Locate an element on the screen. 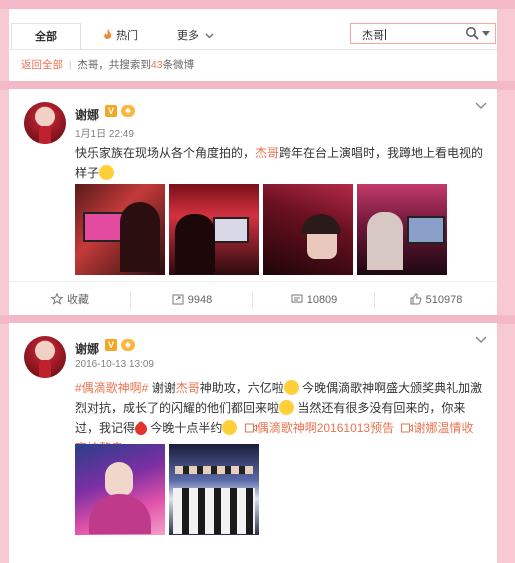 The width and height of the screenshot is (515, 563). favorite-button: 收藏 is located at coordinates (70, 300).